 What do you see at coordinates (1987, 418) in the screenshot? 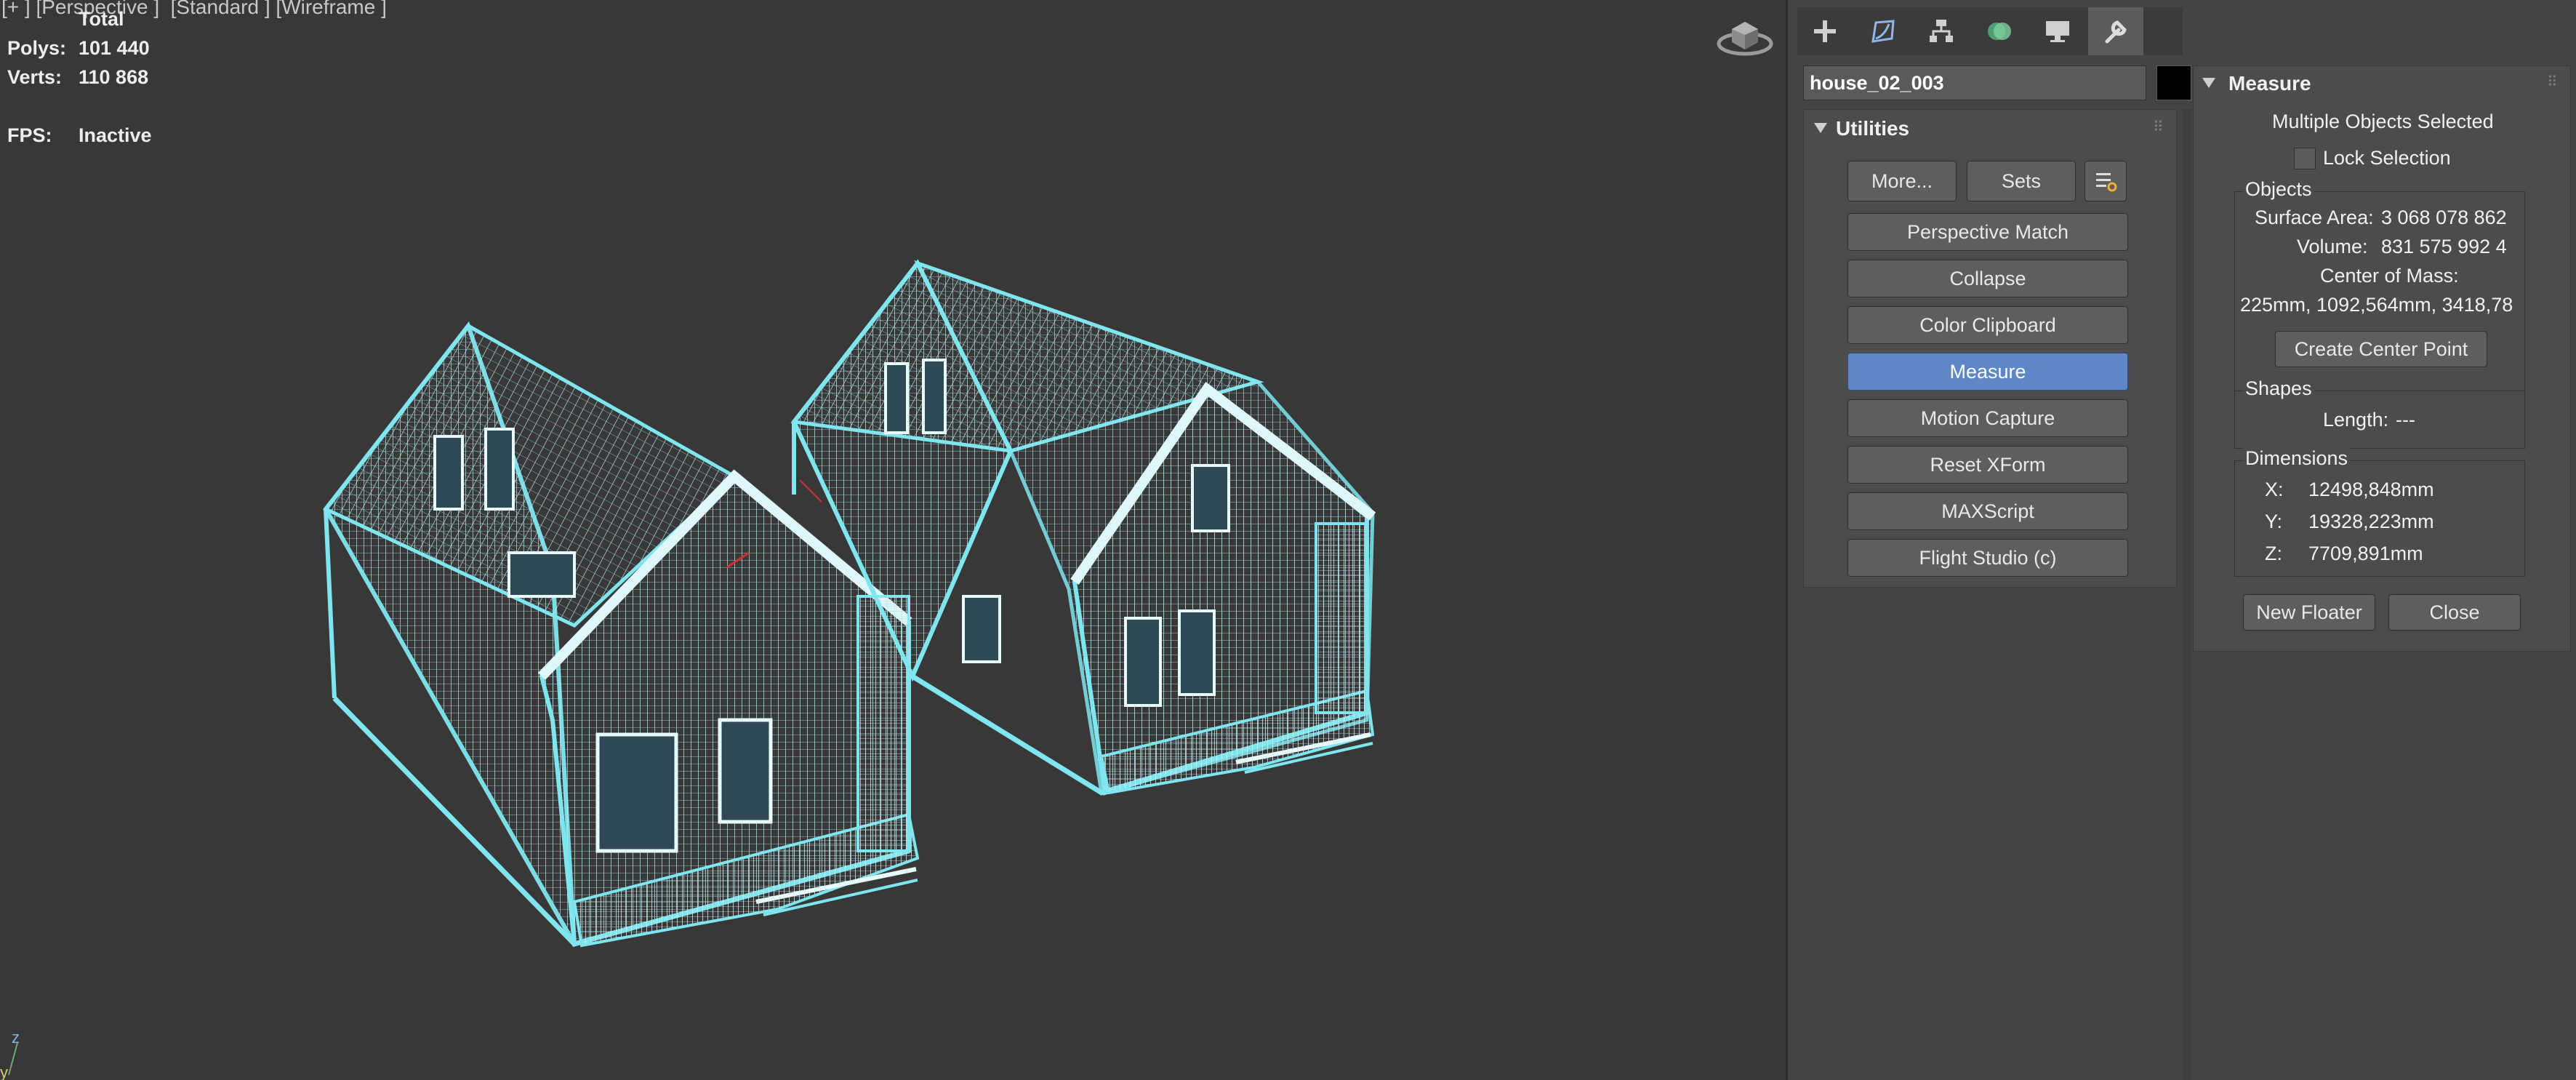
I see `utility-motion-capture-button: Motion Capture` at bounding box center [1987, 418].